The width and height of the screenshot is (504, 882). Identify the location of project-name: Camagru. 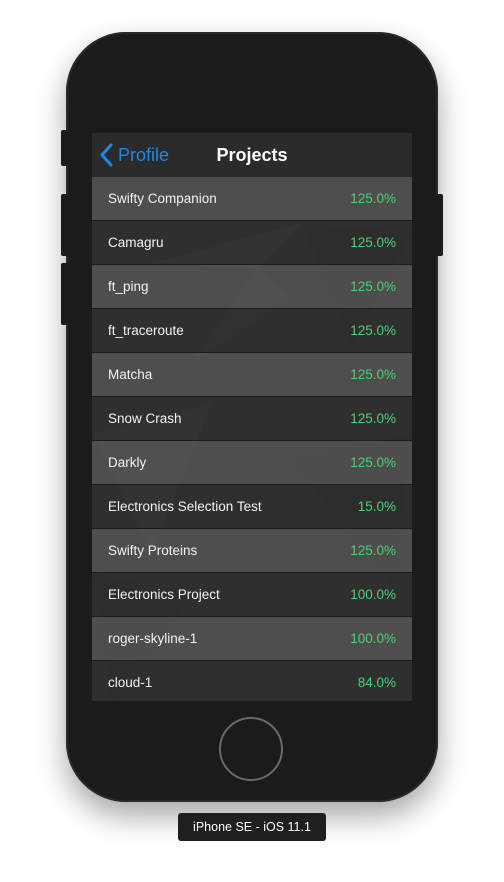
(136, 242).